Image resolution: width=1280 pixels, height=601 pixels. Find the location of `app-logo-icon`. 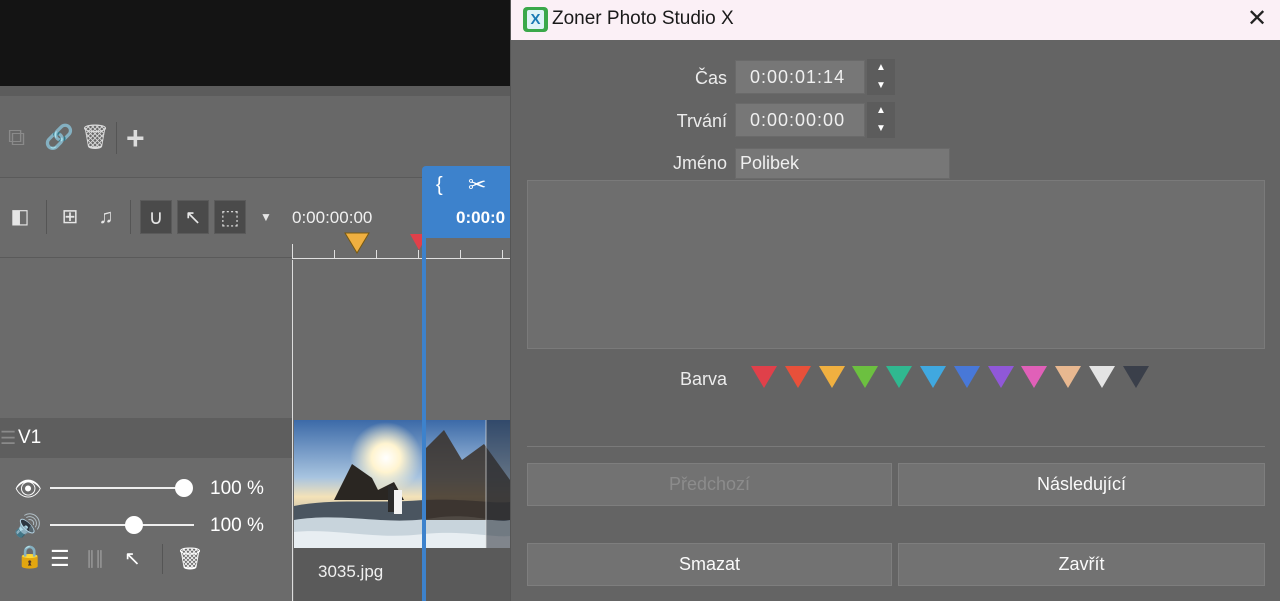

app-logo-icon is located at coordinates (535, 19).